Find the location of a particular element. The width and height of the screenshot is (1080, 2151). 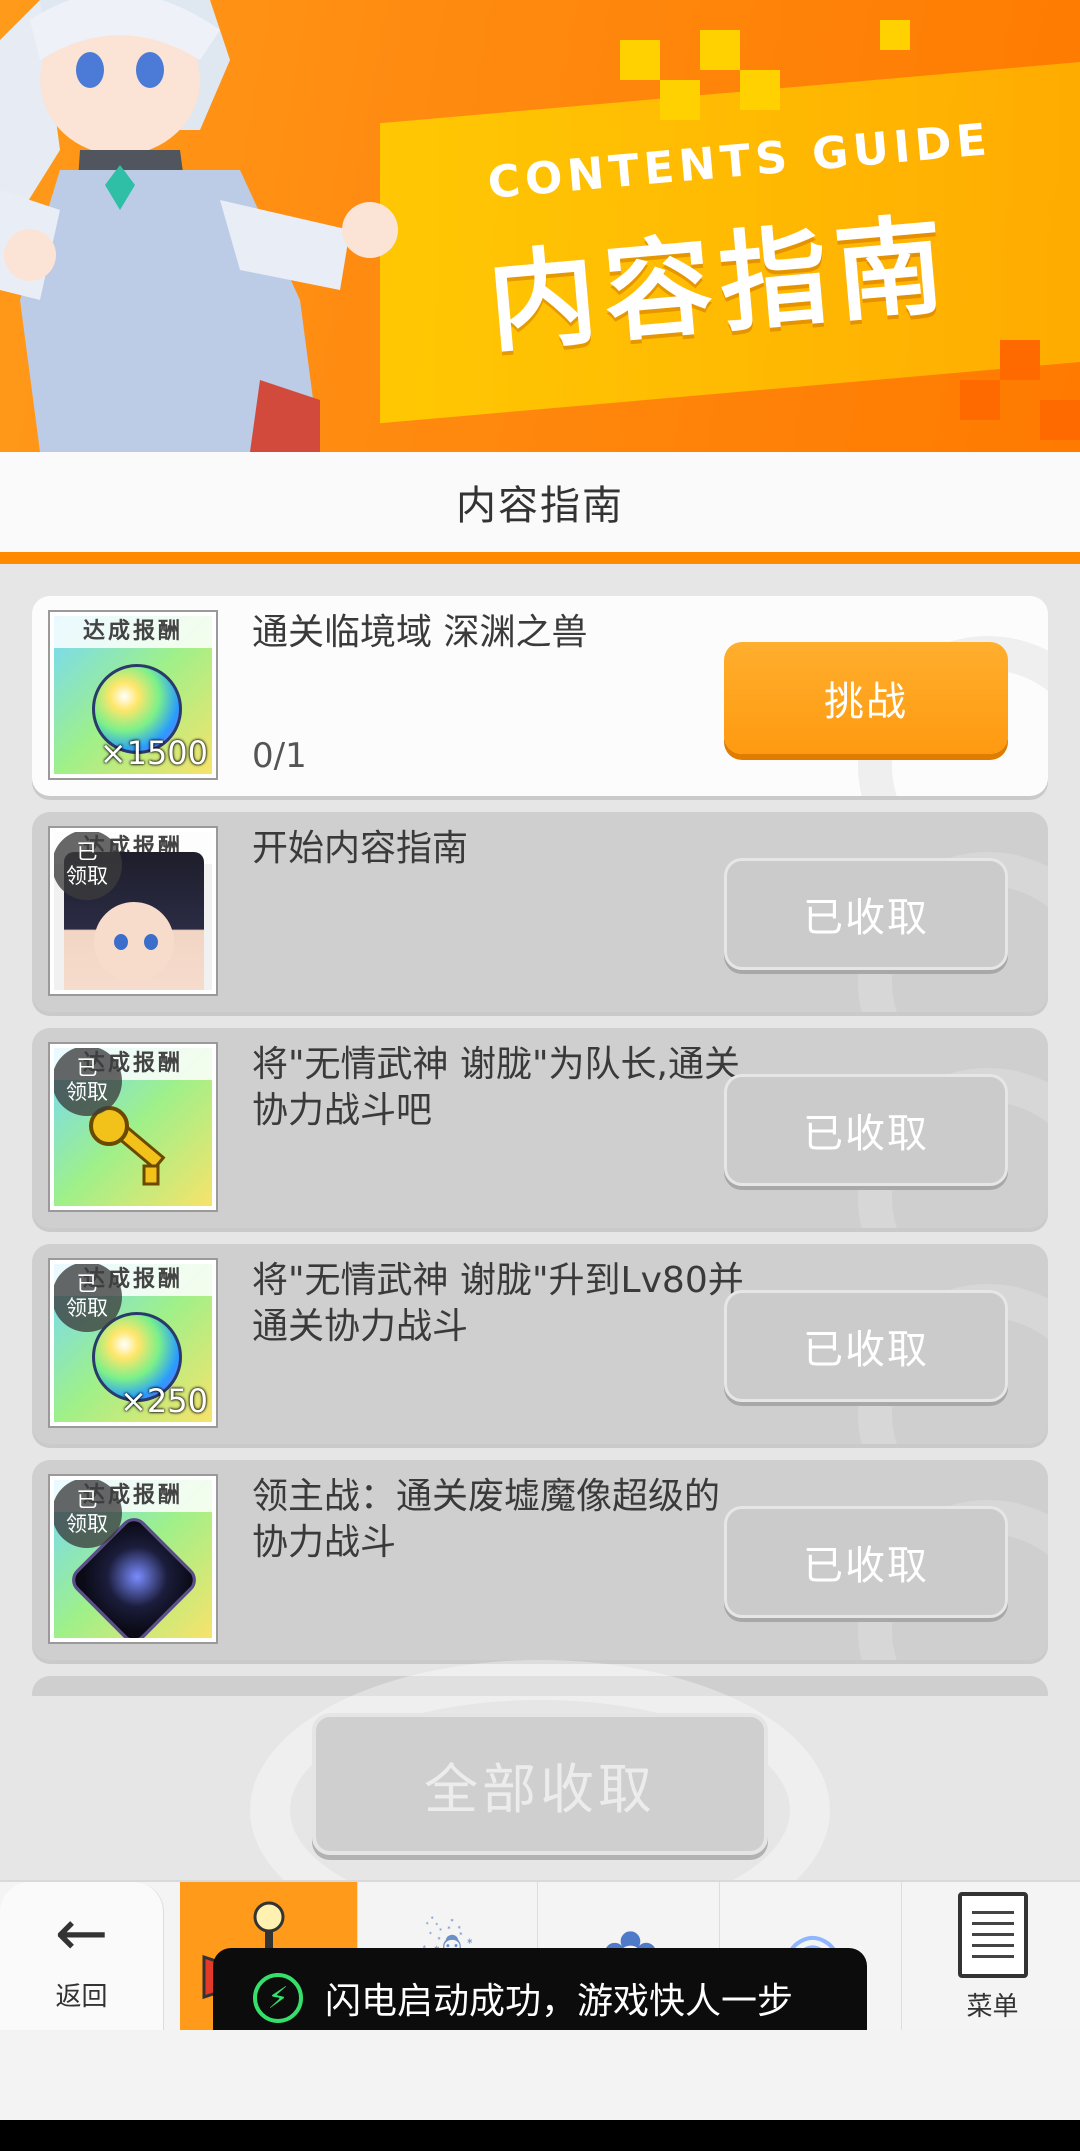

reward-count: ×250 is located at coordinates (164, 1401).